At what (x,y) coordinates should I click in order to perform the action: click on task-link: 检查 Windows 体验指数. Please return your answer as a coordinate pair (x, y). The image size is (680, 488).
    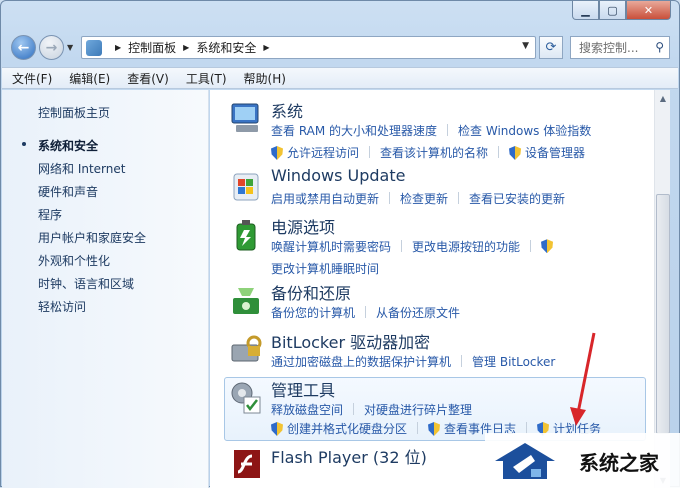
    Looking at the image, I should click on (524, 130).